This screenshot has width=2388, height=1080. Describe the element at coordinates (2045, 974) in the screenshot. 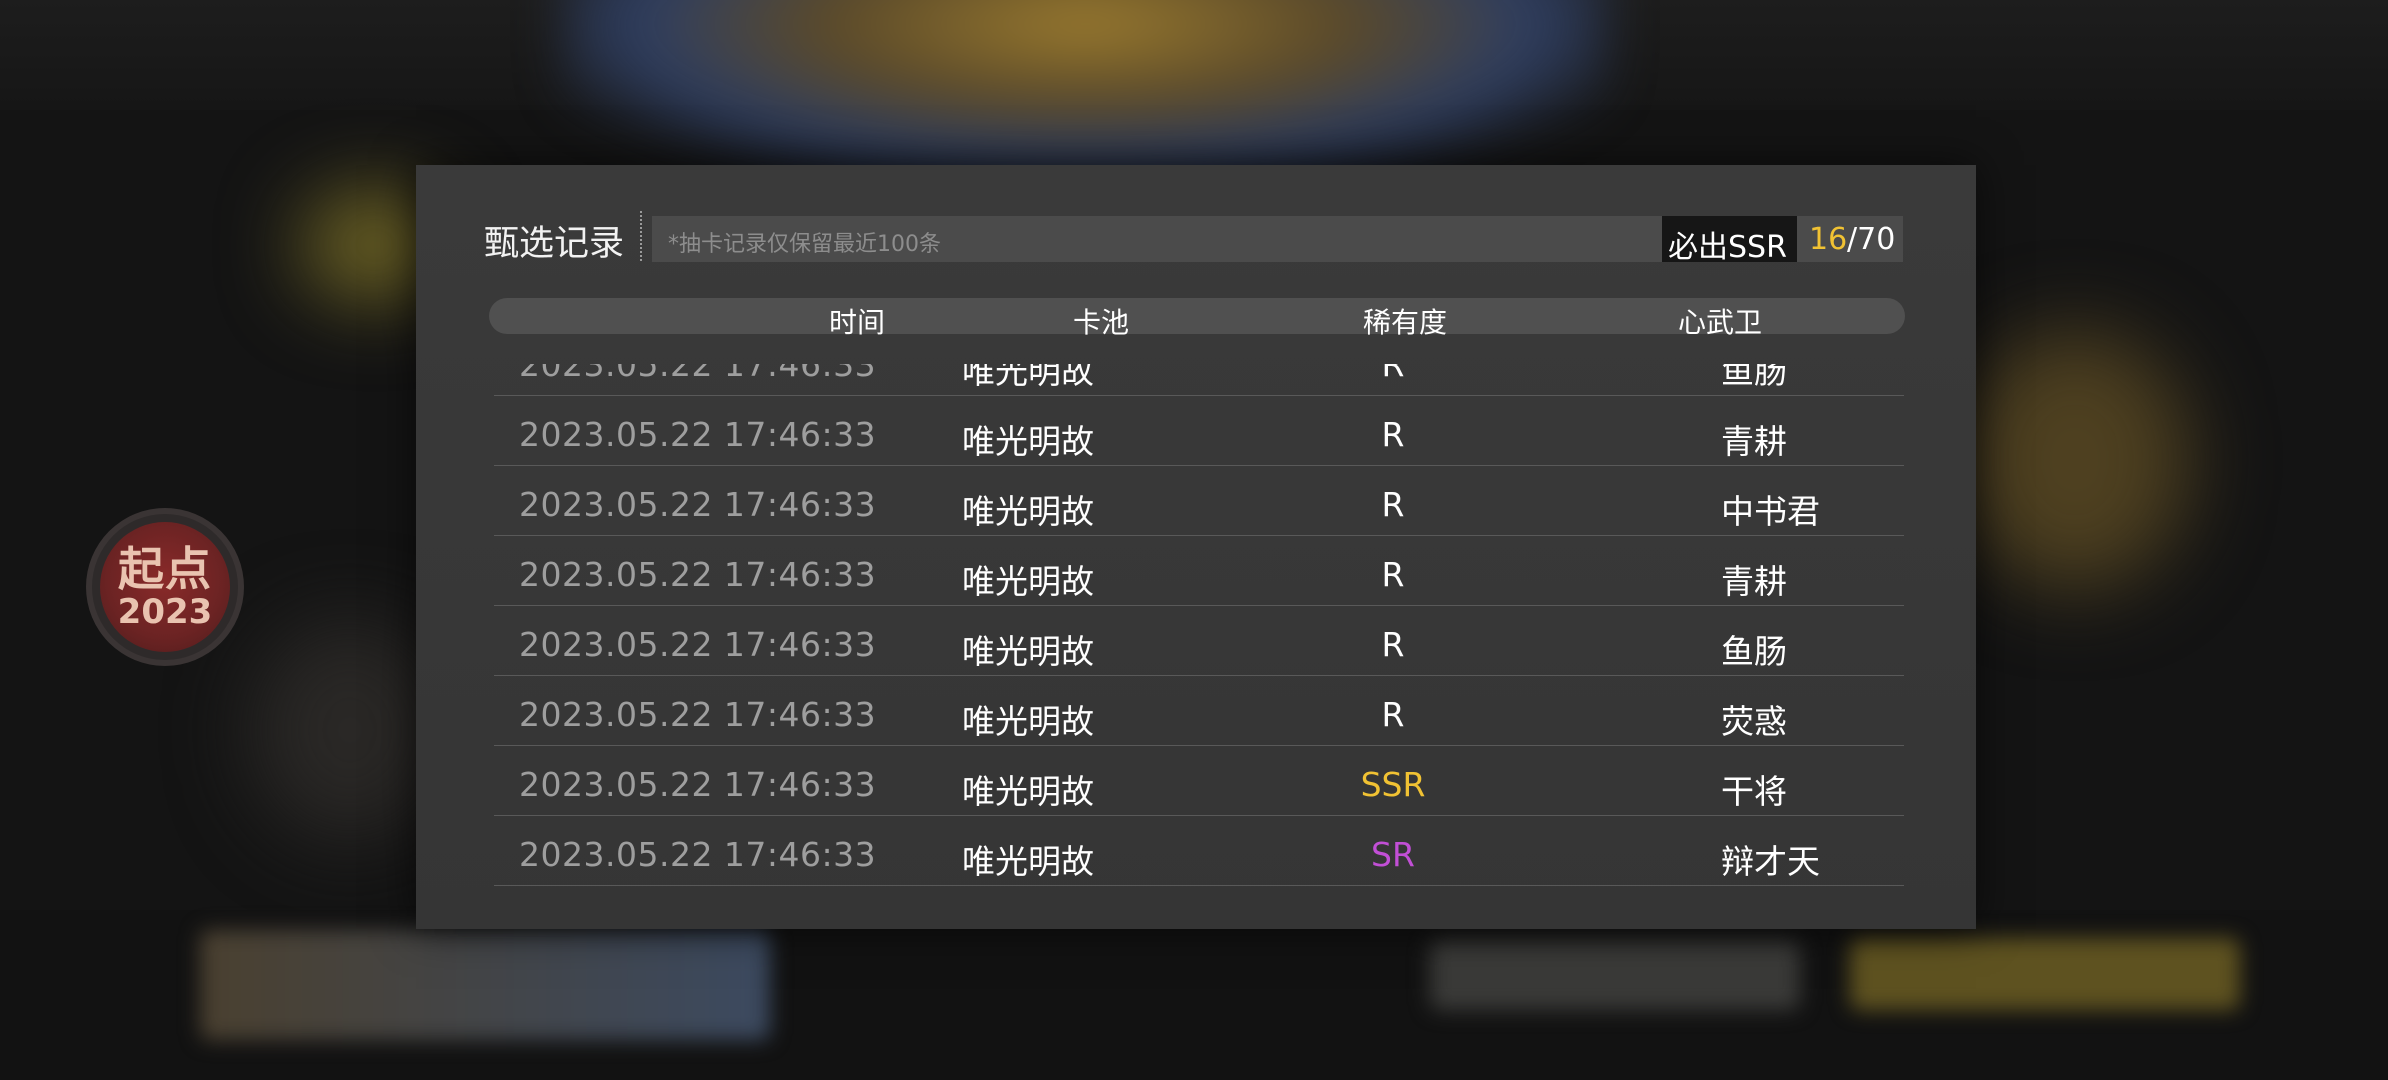

I see `background-button-yellow` at that location.